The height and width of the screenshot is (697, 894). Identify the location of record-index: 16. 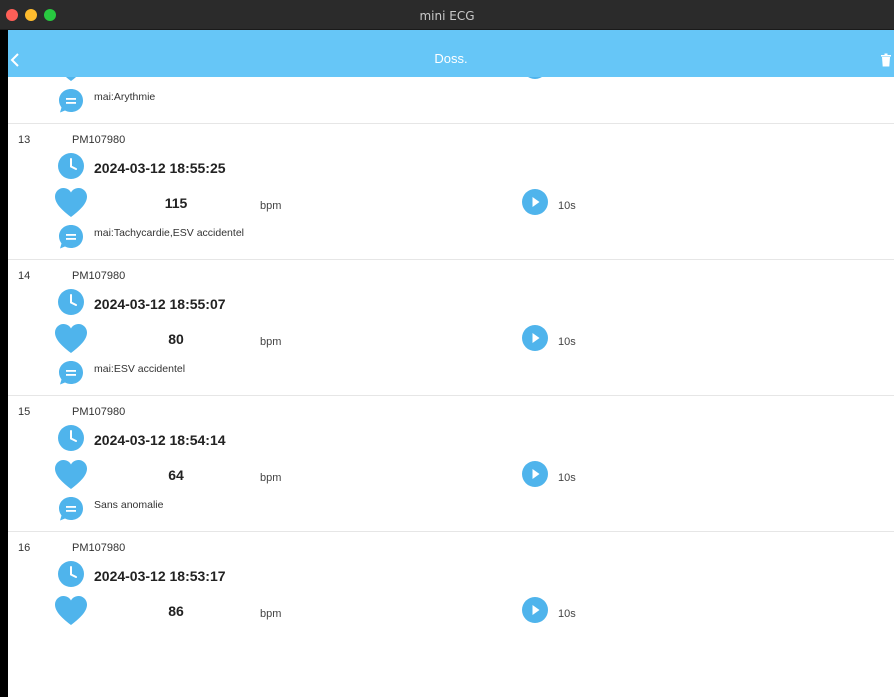
(24, 548).